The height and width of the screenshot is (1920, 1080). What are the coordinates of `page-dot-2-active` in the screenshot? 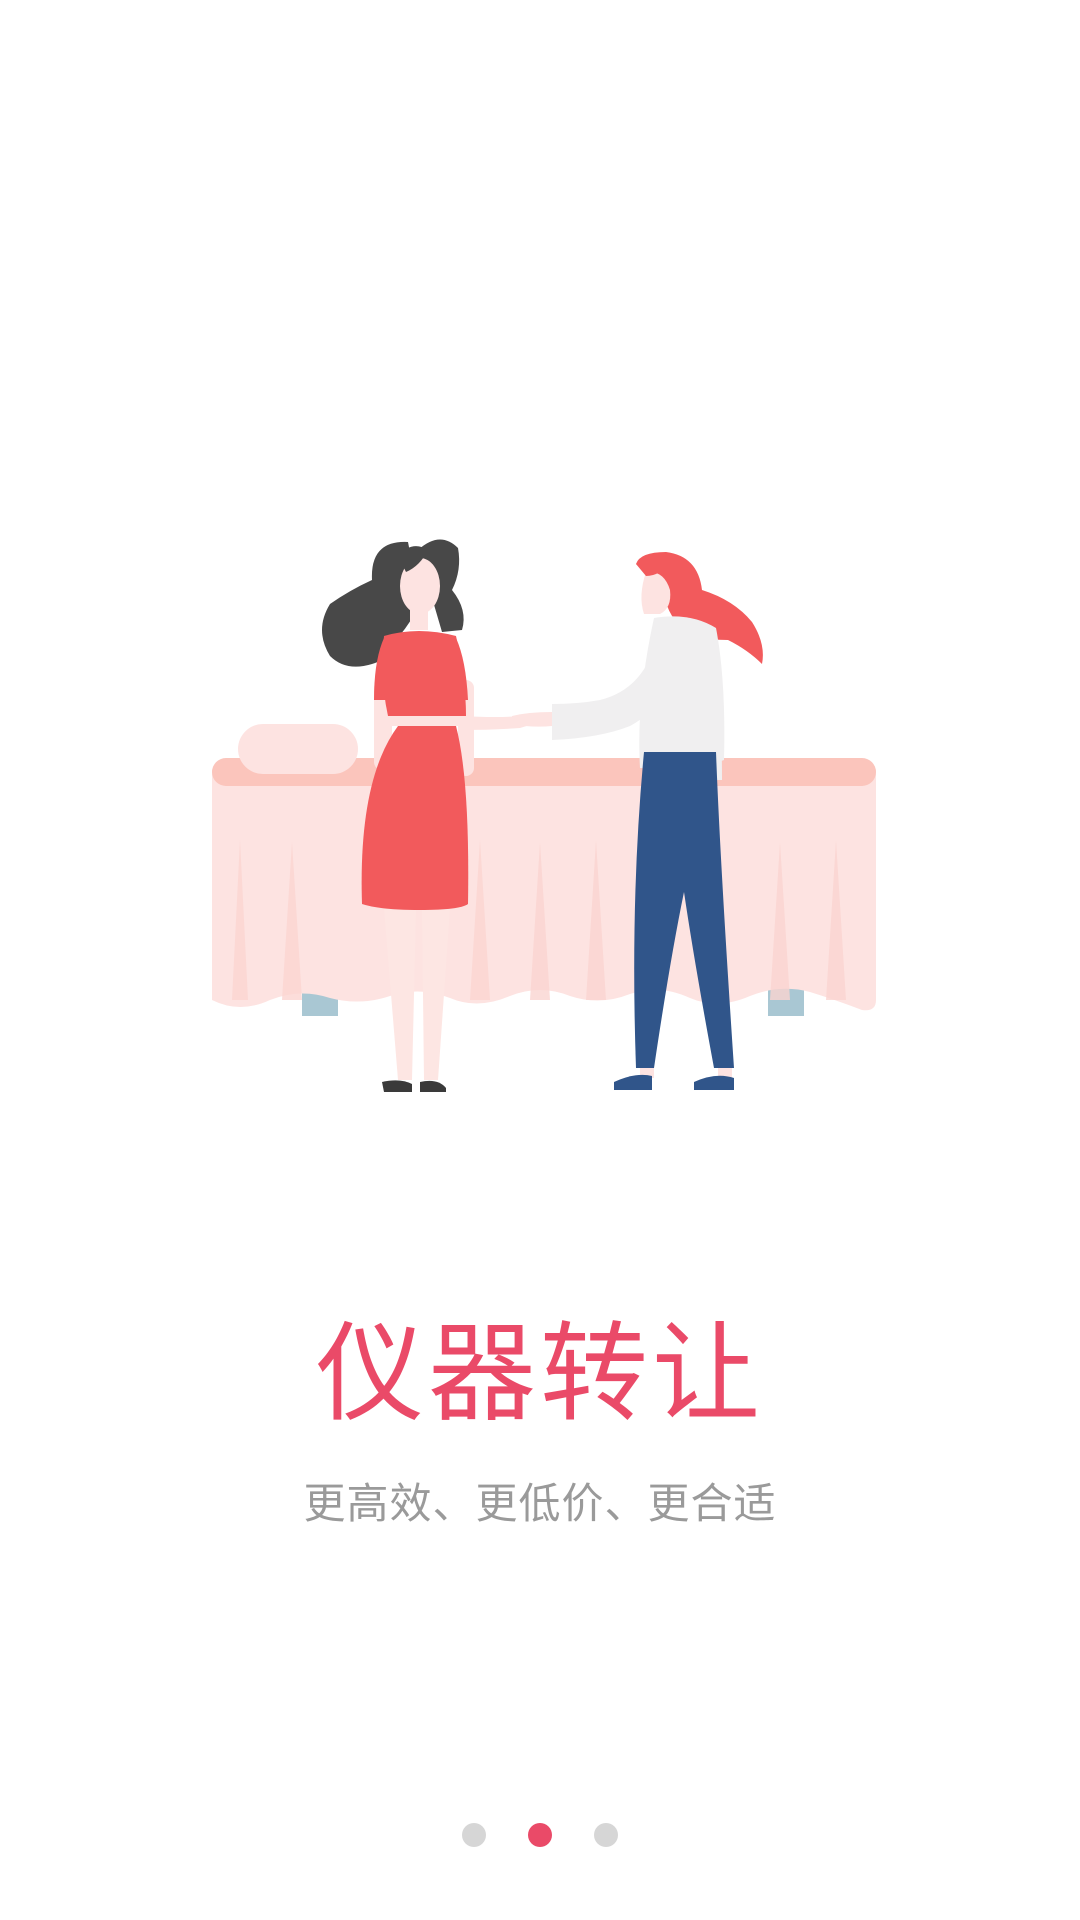 It's located at (540, 1835).